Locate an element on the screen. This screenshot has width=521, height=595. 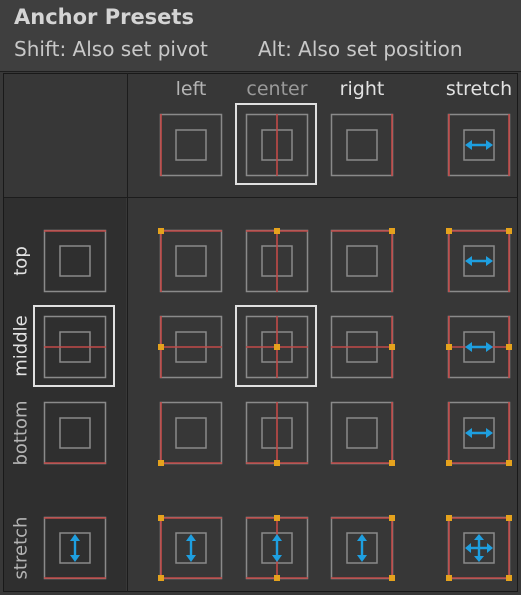
alt-hint: Alt: Also set position is located at coordinates (360, 49).